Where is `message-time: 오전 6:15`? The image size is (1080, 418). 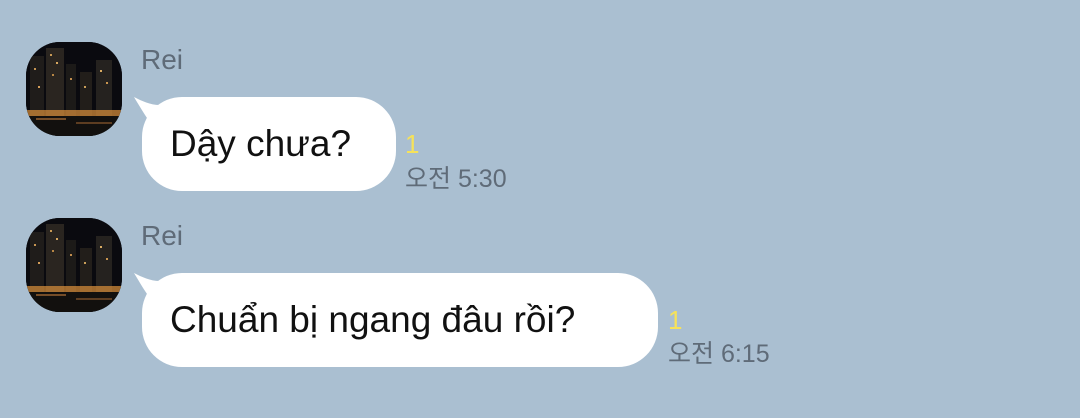
message-time: 오전 6:15 is located at coordinates (719, 354).